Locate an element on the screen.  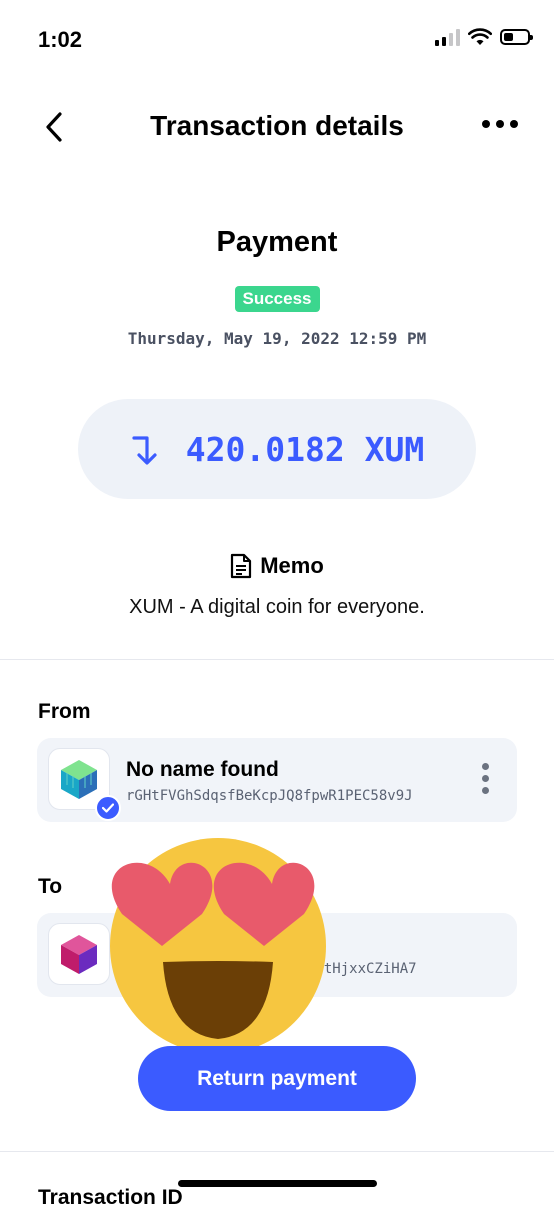
from-account-name: No name found is located at coordinates (202, 769).